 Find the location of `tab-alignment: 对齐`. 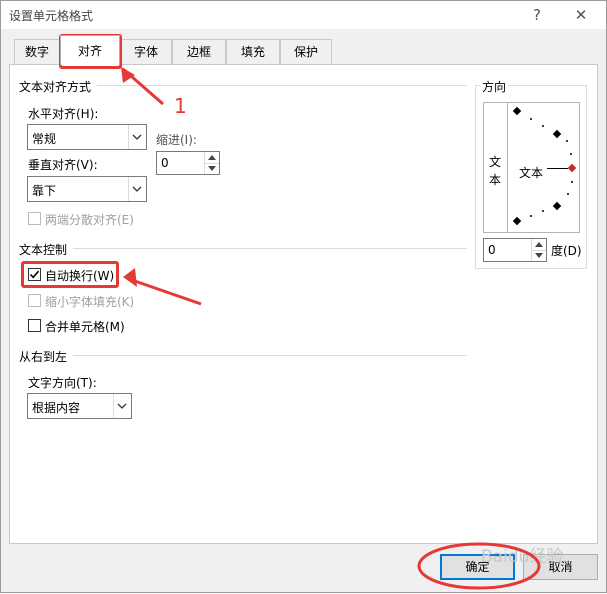

tab-alignment: 对齐 is located at coordinates (90, 50).